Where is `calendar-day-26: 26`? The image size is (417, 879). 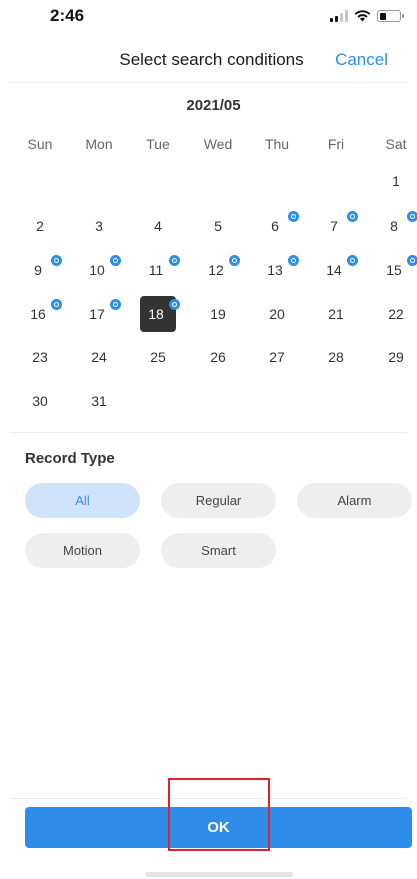
calendar-day-26: 26 is located at coordinates (218, 357).